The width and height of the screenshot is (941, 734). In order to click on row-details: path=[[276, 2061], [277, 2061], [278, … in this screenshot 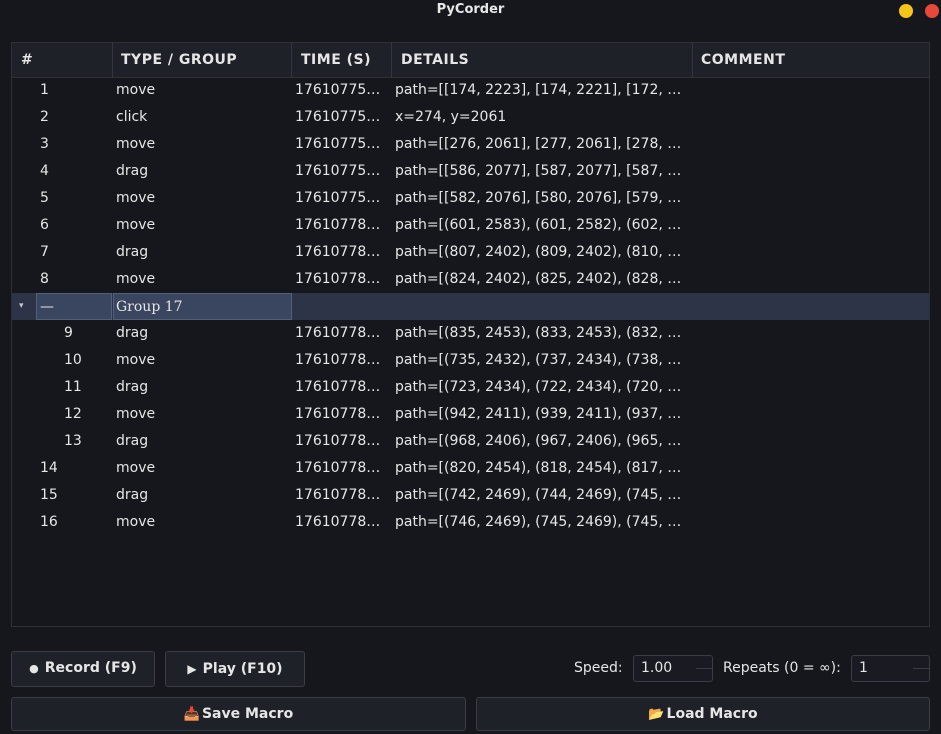, I will do `click(538, 144)`.